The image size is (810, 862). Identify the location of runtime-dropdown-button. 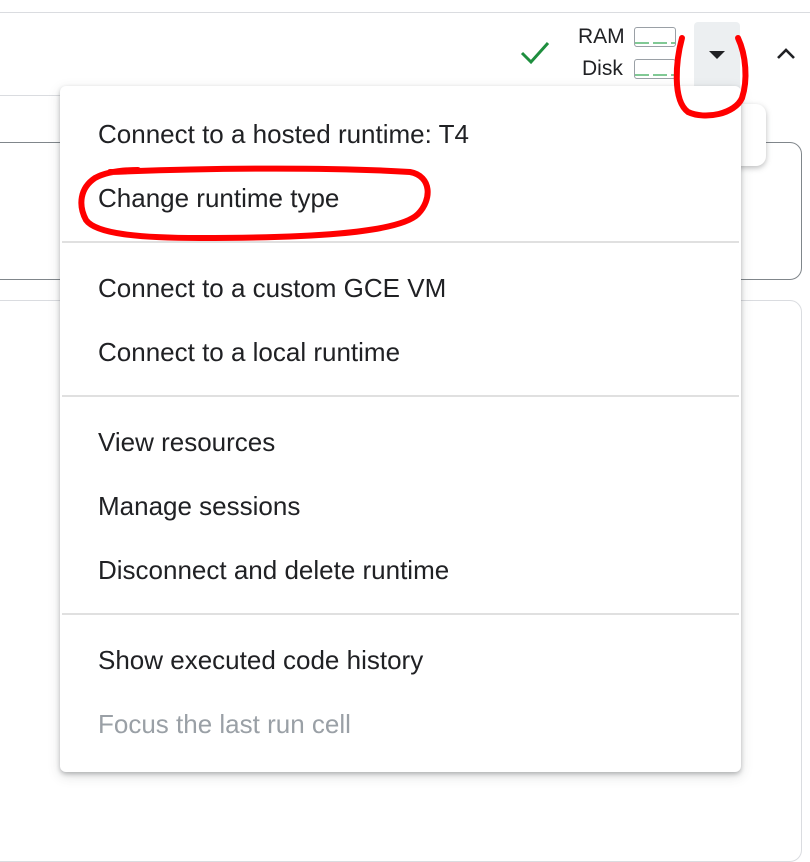
(717, 58).